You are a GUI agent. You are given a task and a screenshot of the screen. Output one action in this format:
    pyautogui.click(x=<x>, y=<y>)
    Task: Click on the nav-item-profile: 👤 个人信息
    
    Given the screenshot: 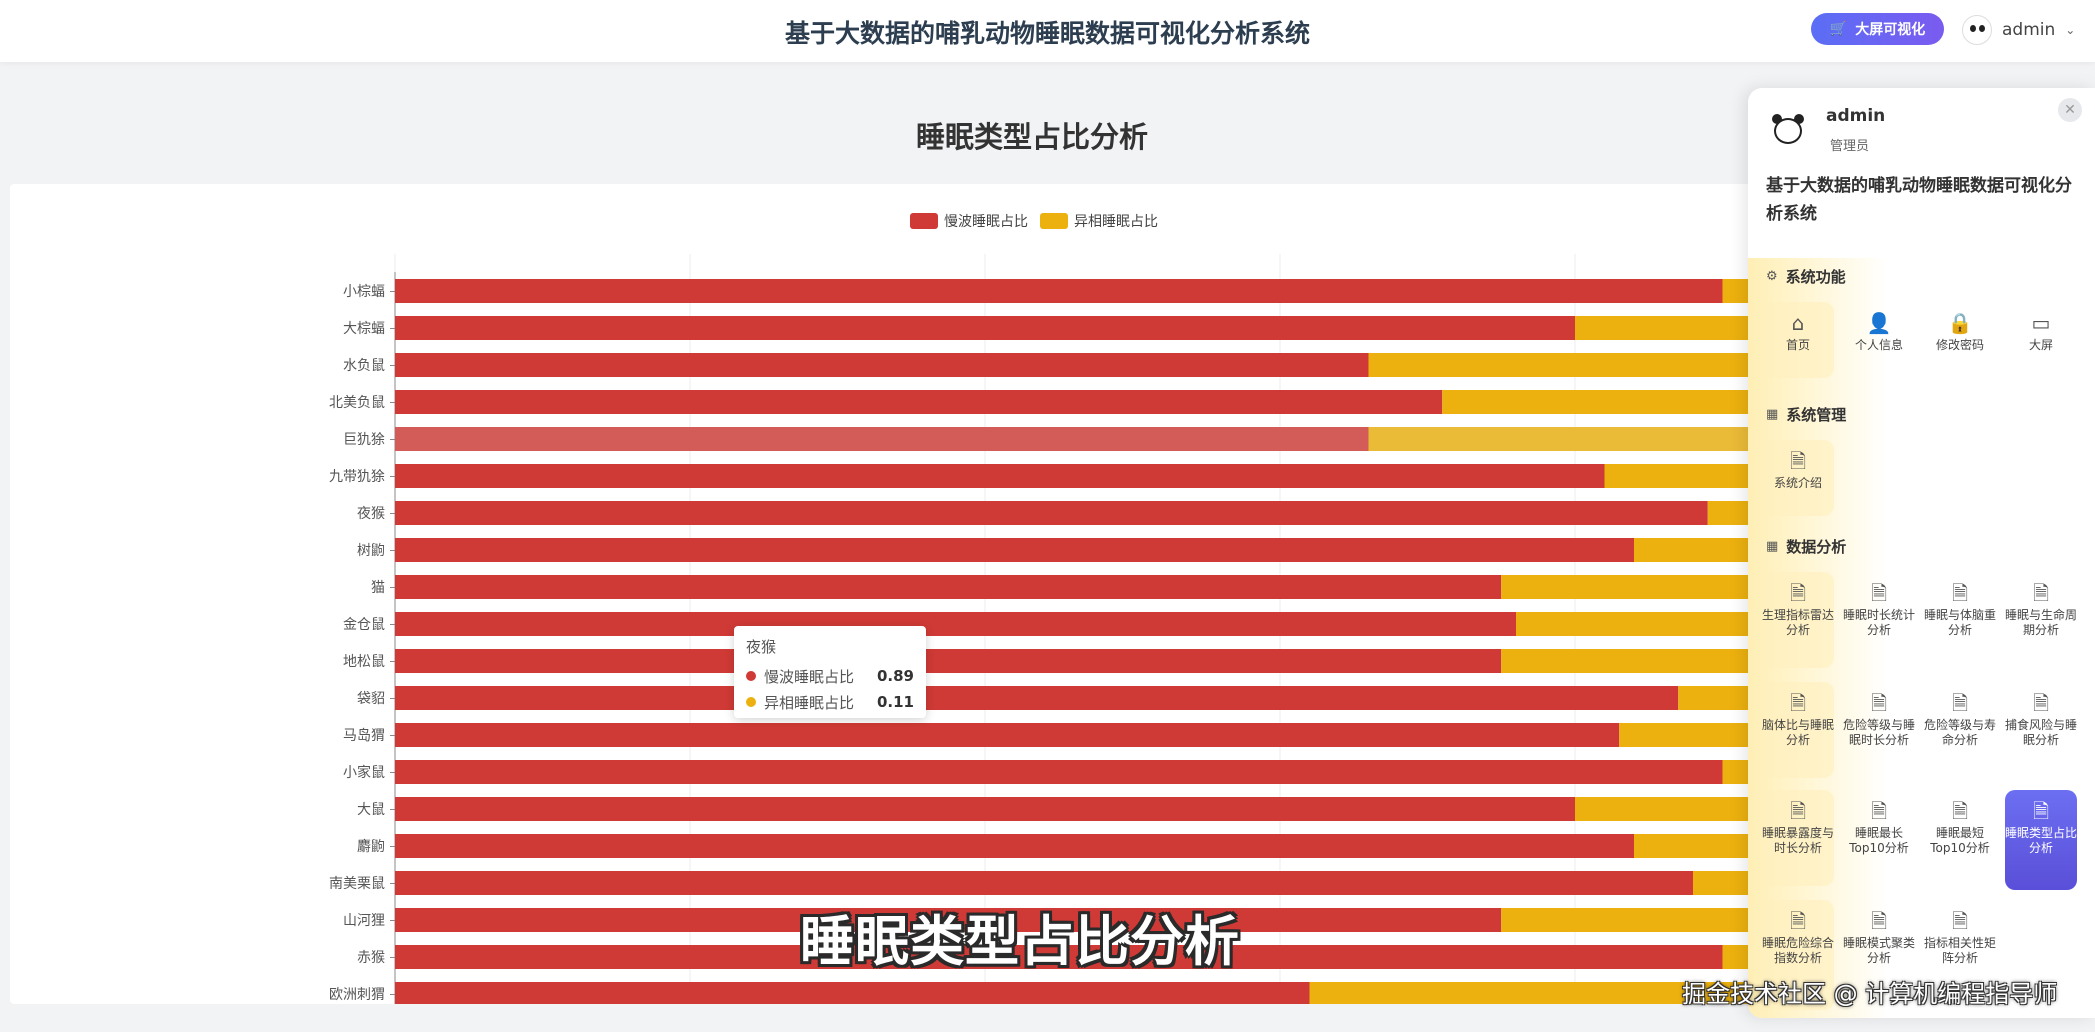 What is the action you would take?
    pyautogui.click(x=1879, y=340)
    